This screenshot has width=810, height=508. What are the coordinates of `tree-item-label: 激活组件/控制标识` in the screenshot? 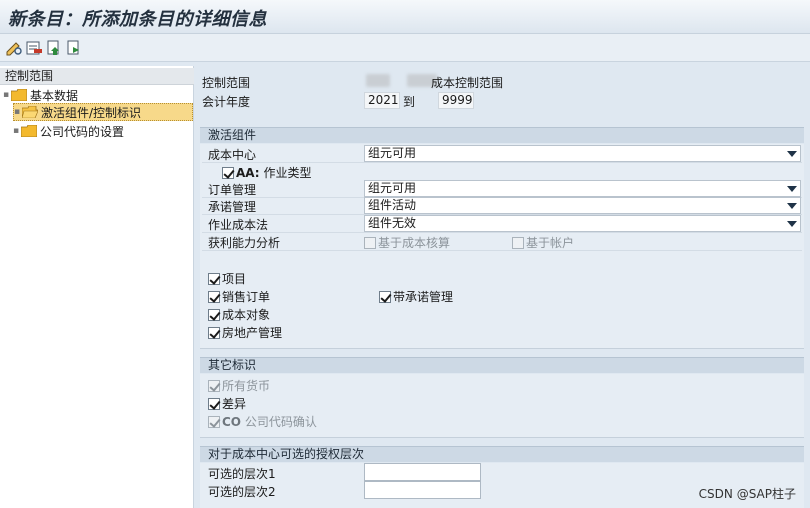 It's located at (91, 112).